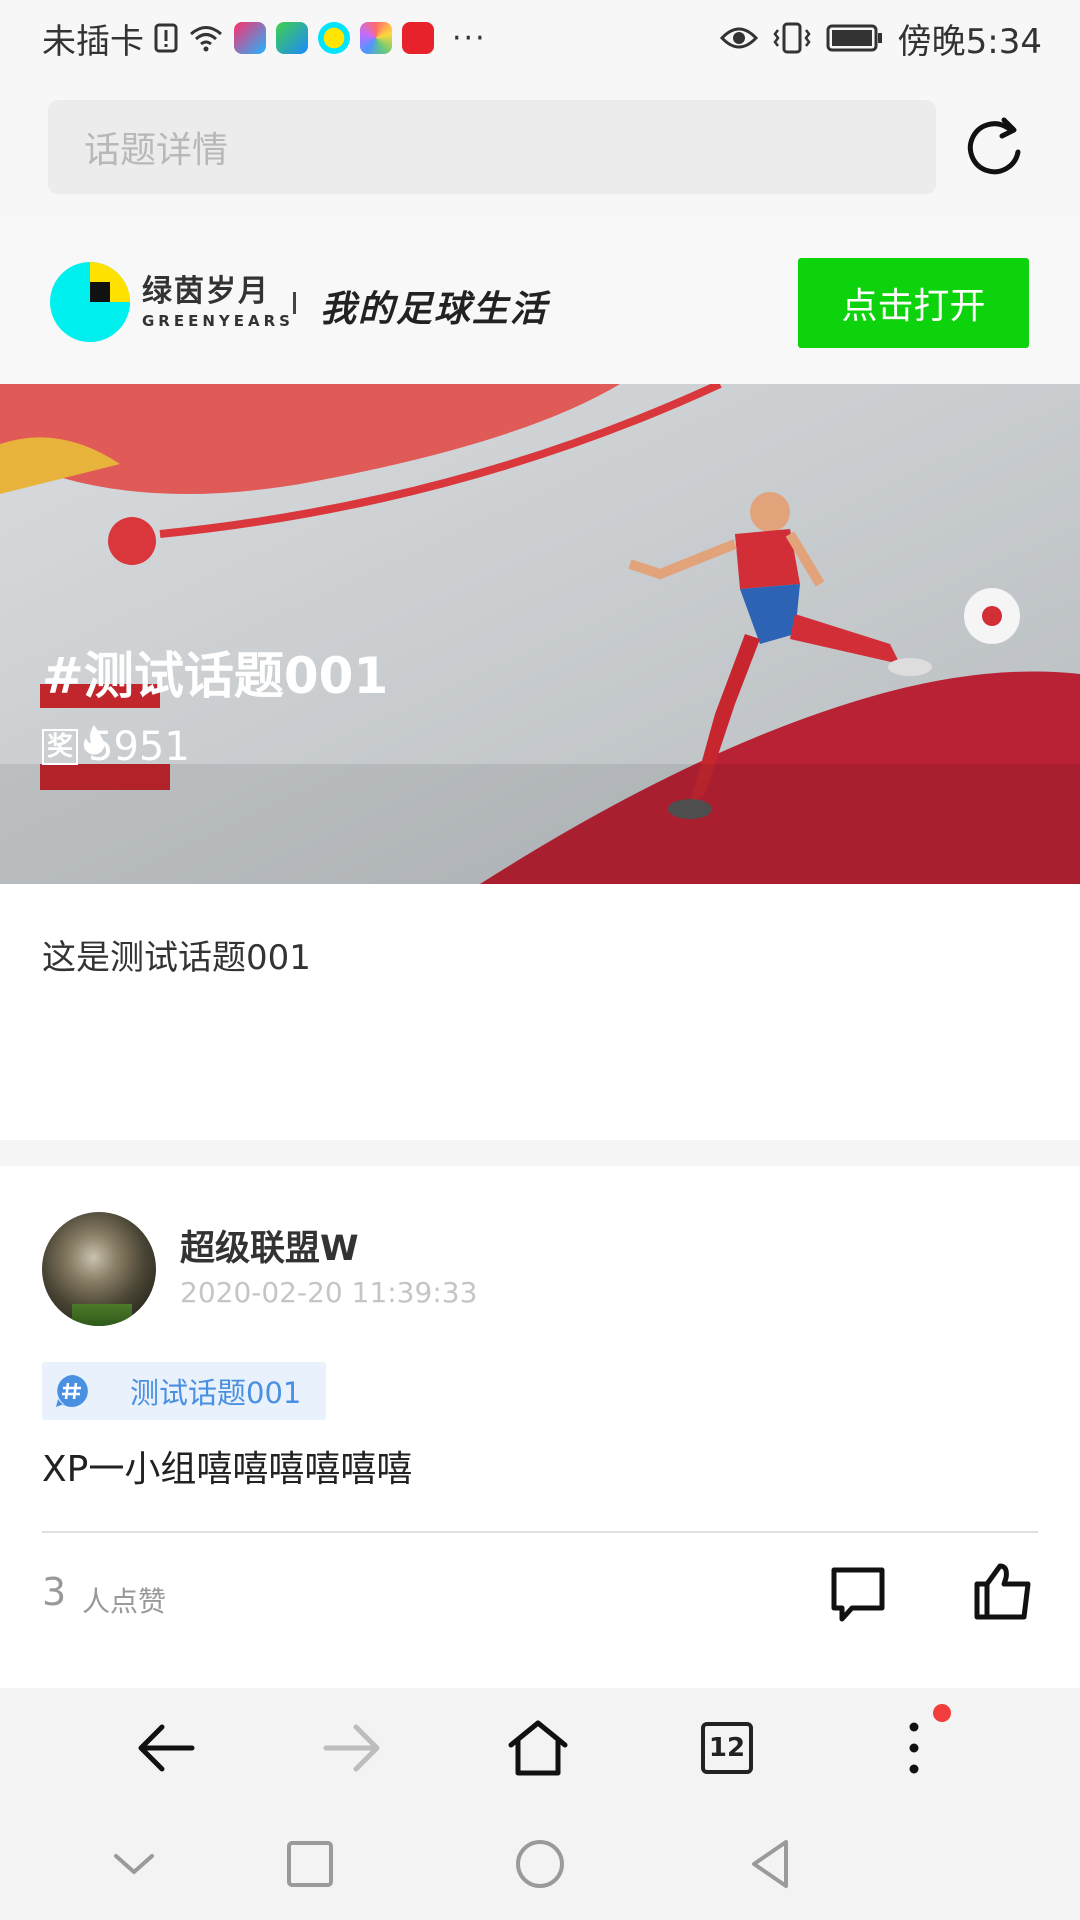 Image resolution: width=1080 pixels, height=1920 pixels. What do you see at coordinates (540, 1532) in the screenshot?
I see `card-divider` at bounding box center [540, 1532].